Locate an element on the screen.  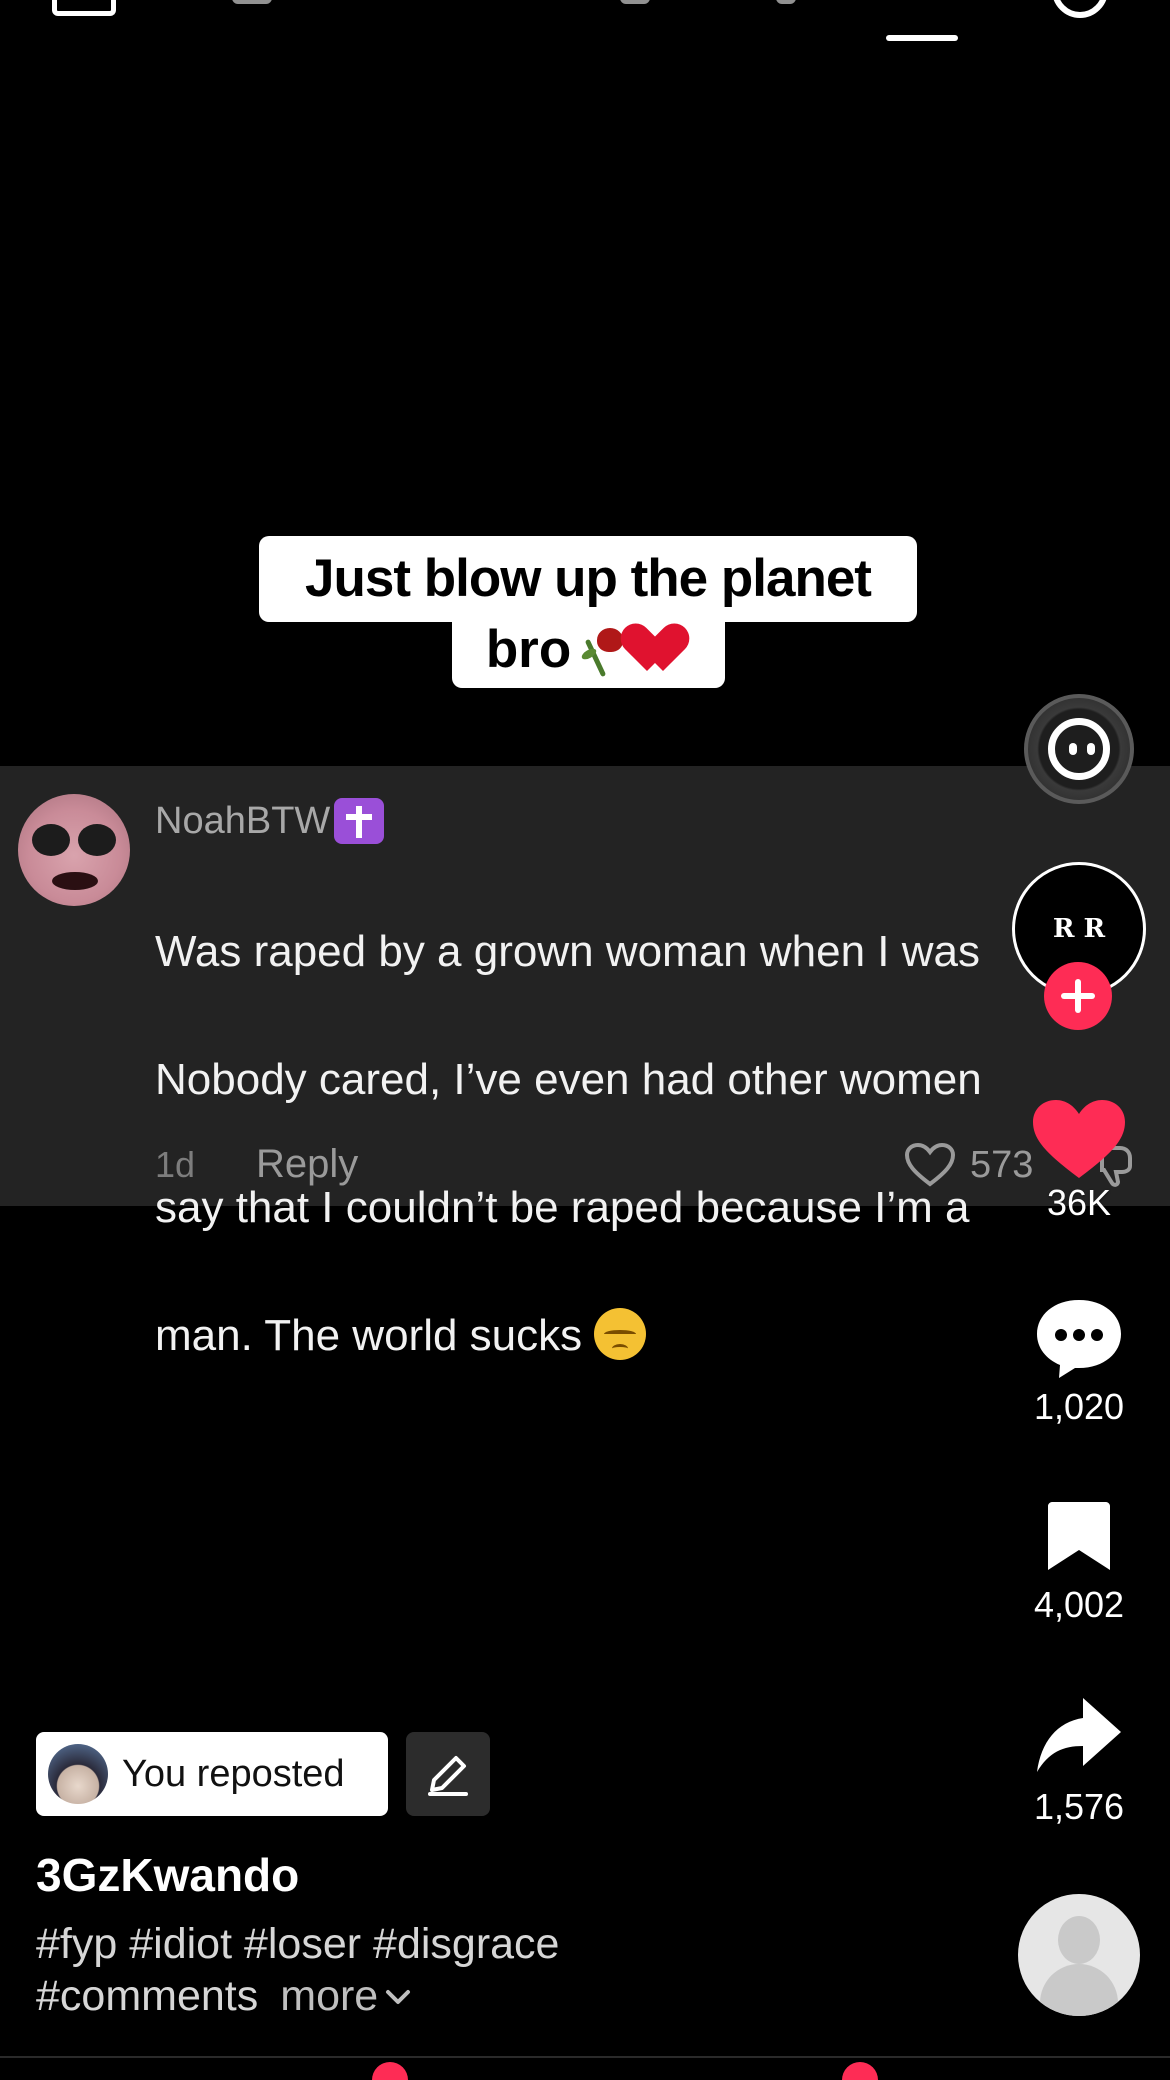
tab-following-fragment is located at coordinates (252, 2).